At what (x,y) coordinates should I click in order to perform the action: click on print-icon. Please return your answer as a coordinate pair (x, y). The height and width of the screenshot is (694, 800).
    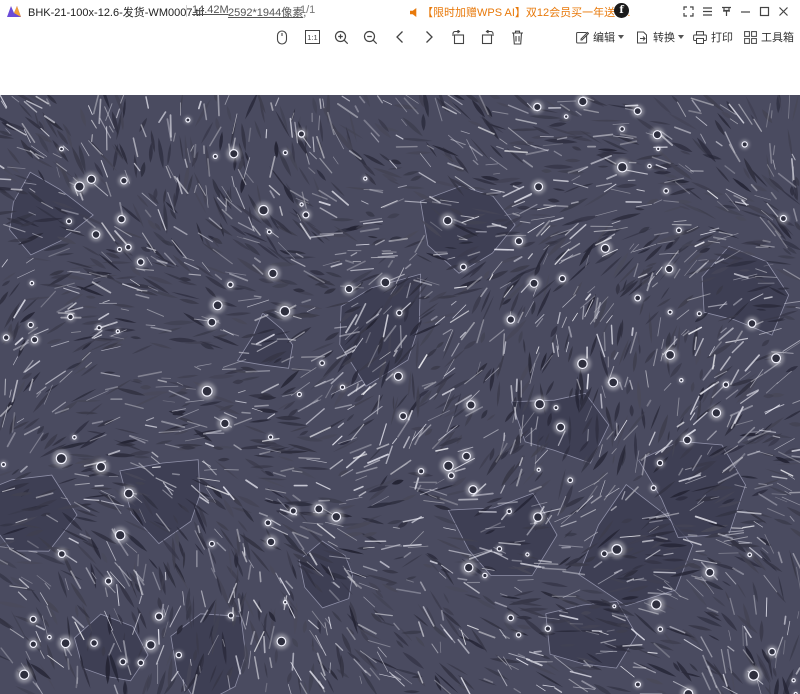
    Looking at the image, I should click on (700, 37).